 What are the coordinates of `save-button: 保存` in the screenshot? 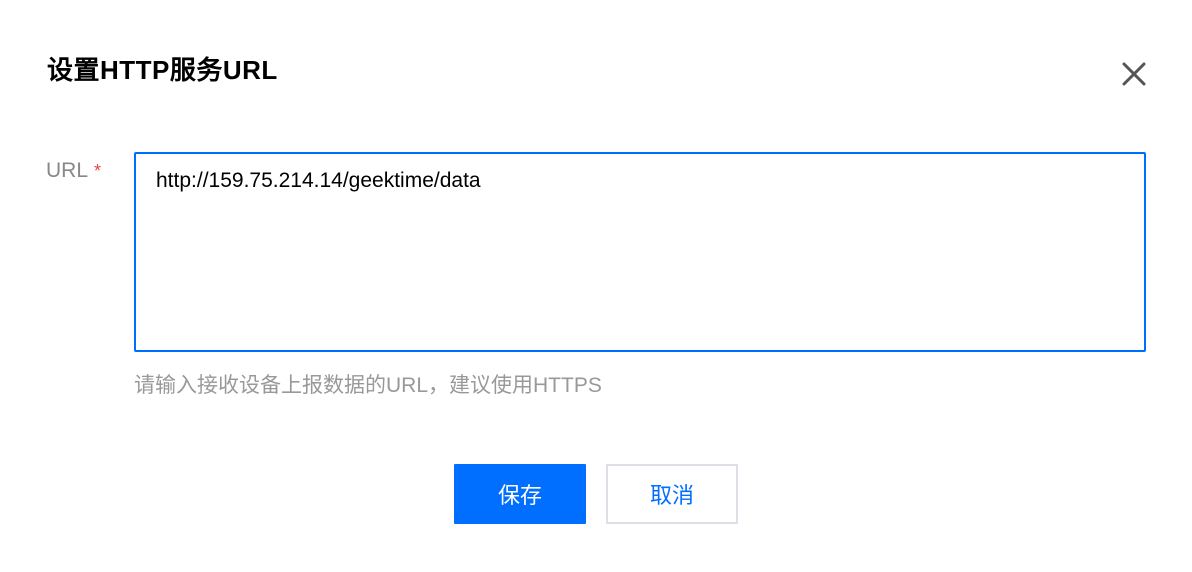 It's located at (520, 494).